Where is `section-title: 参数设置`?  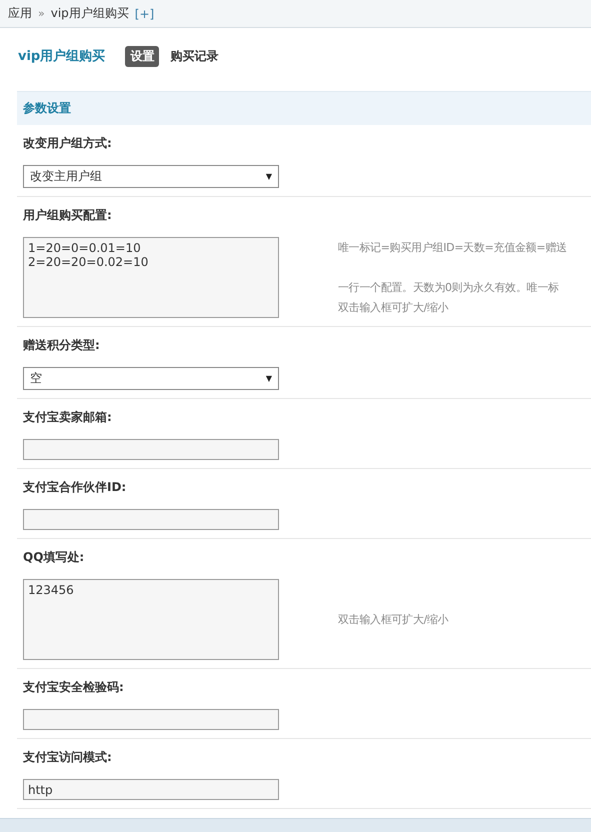 section-title: 参数设置 is located at coordinates (46, 108).